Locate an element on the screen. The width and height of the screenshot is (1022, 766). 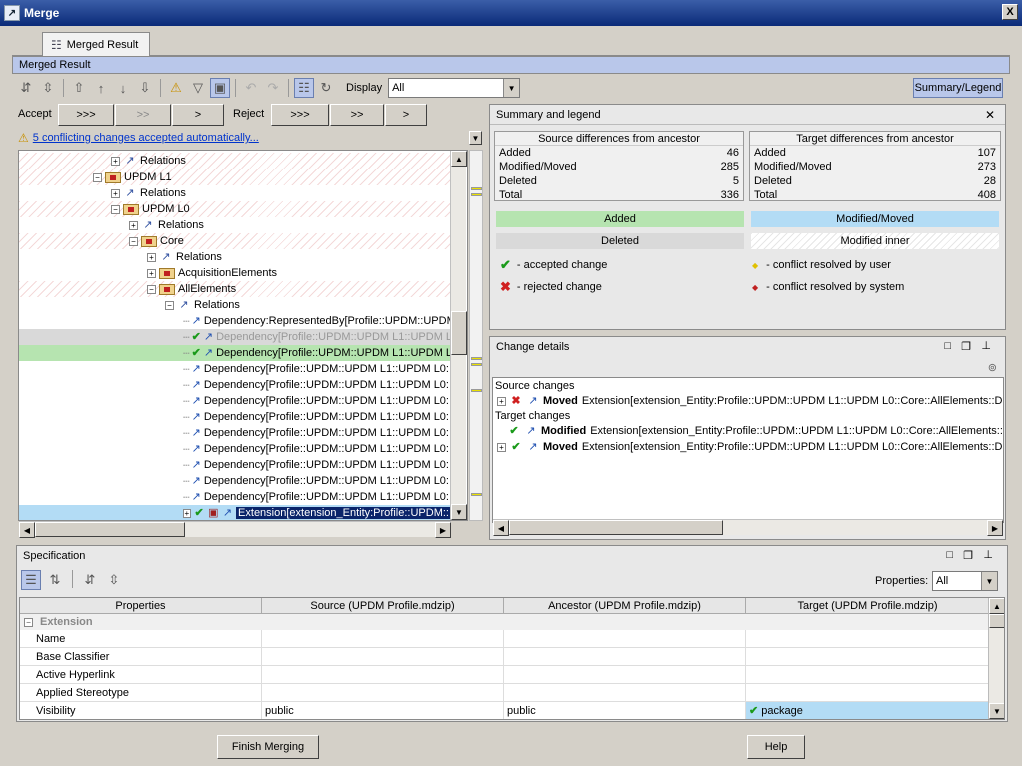
reject-some-button: >> is located at coordinates (357, 115).